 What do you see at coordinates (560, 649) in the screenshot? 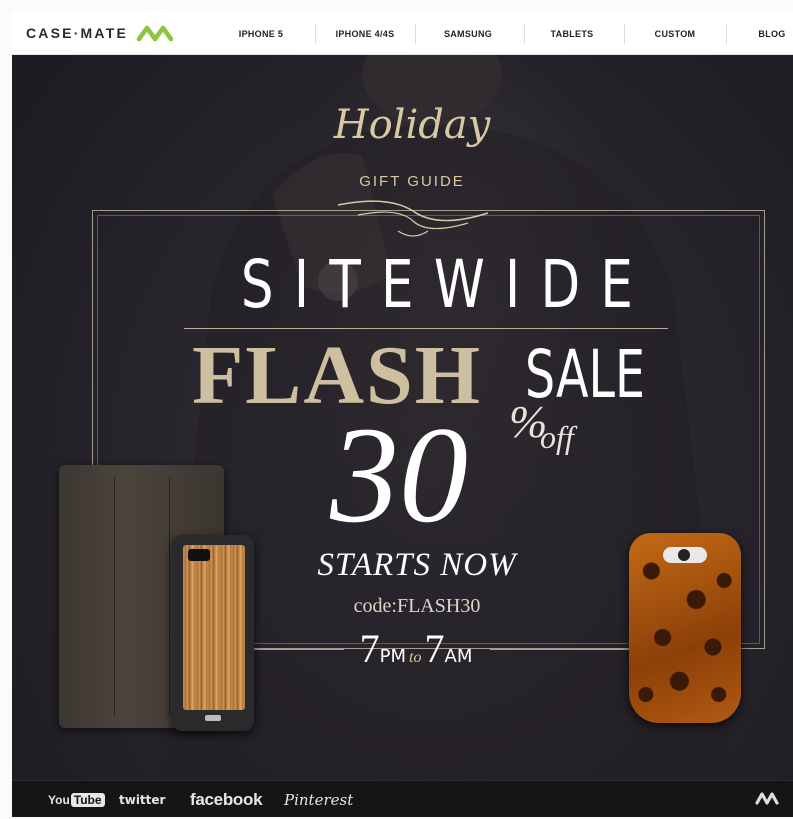
I see `time-rule-right` at bounding box center [560, 649].